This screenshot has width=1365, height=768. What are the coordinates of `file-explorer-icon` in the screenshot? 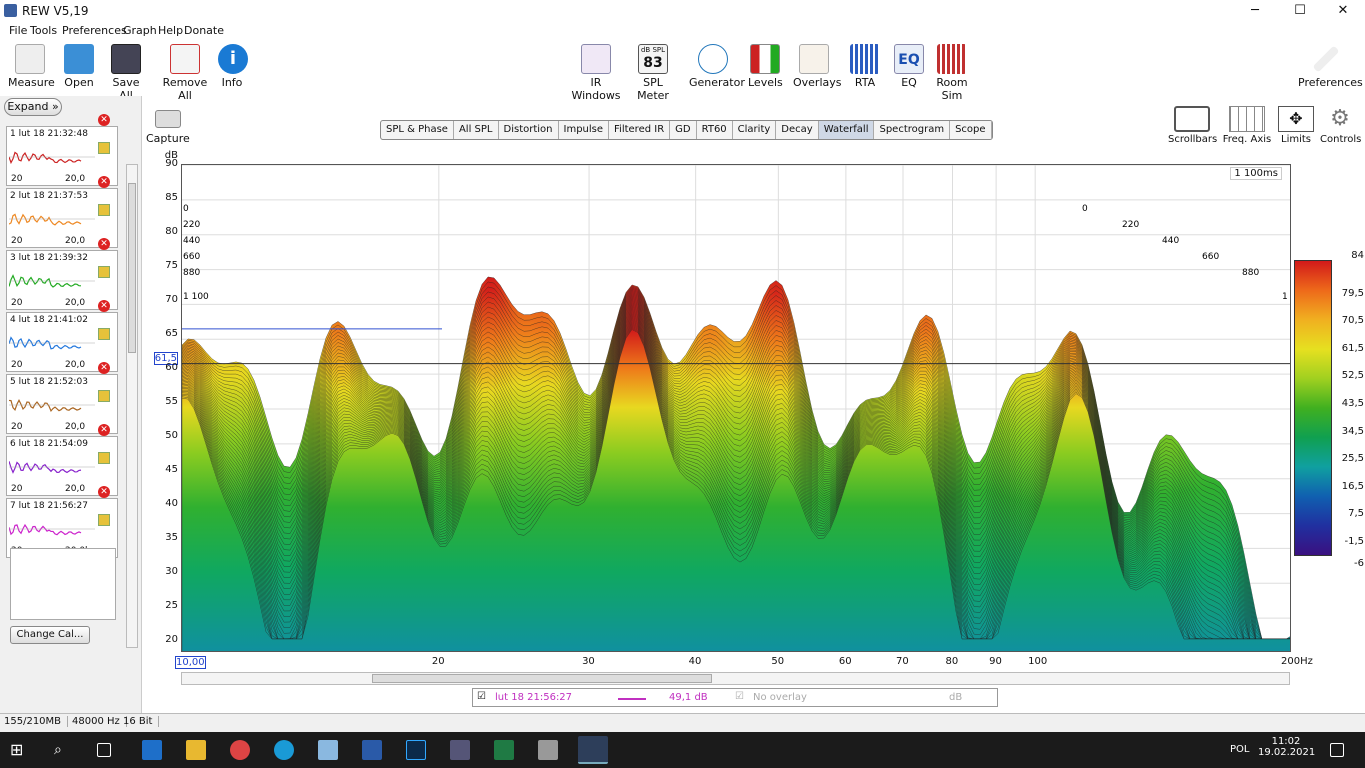 It's located at (196, 750).